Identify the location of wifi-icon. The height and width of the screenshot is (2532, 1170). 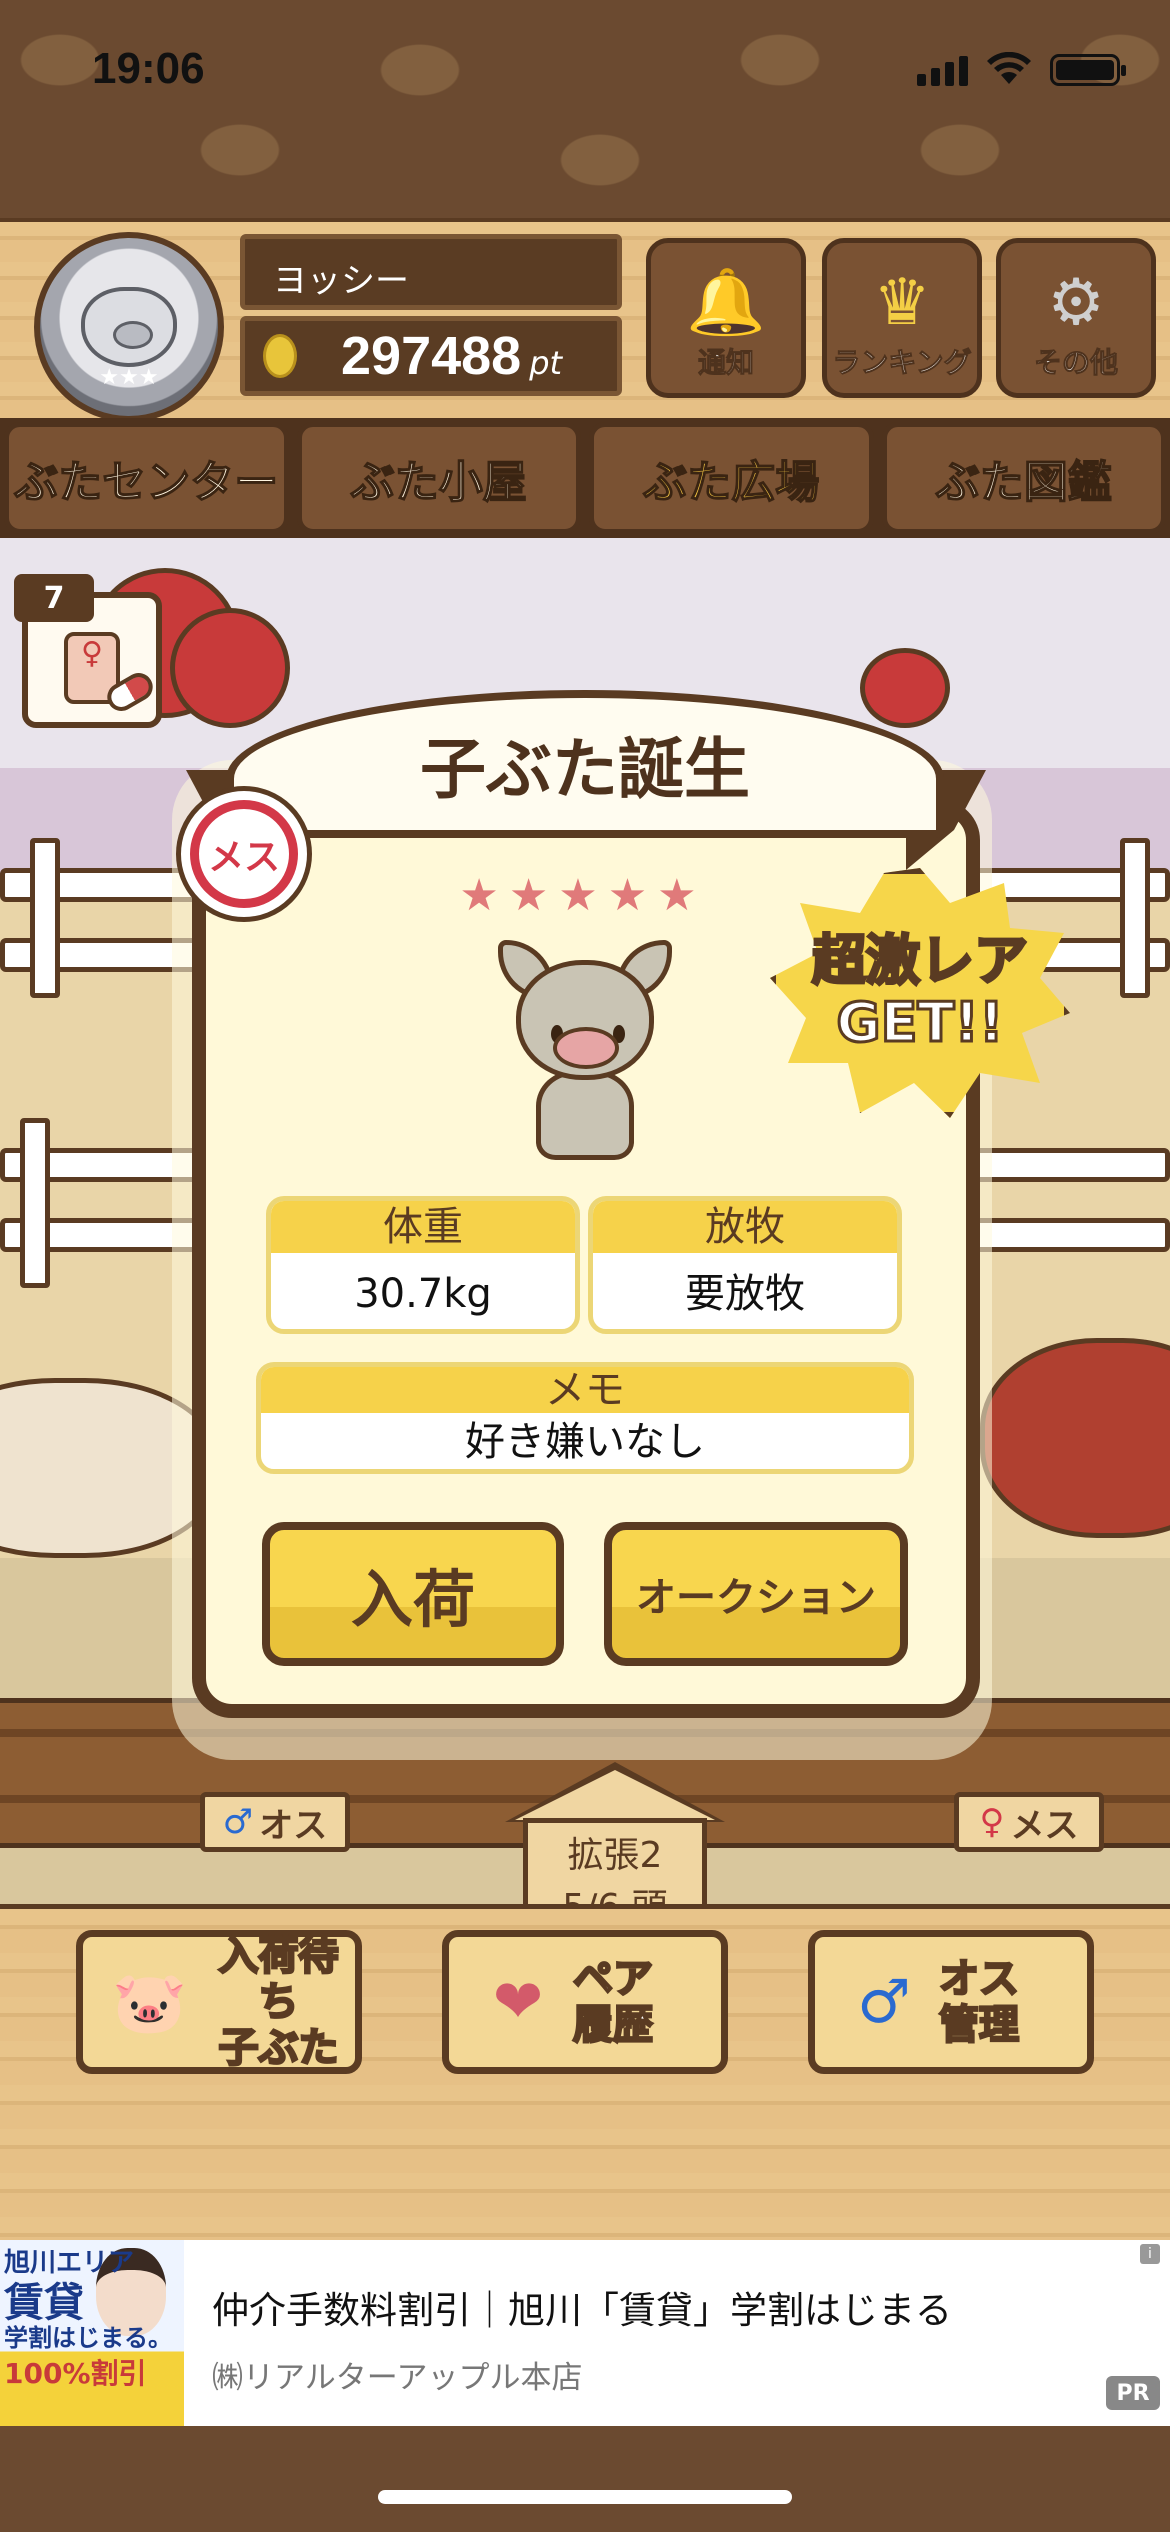
(1009, 68).